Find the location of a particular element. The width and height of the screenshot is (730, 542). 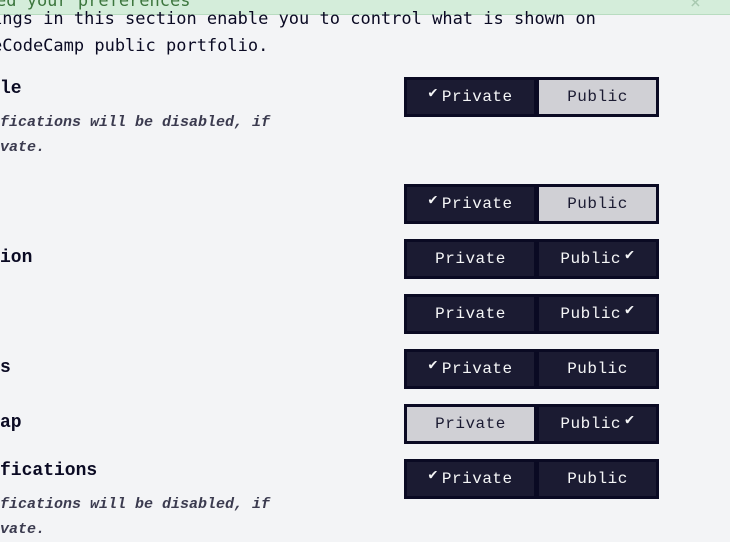

privacy-toggle-certifications: ✔ Private Public is located at coordinates (531, 479).